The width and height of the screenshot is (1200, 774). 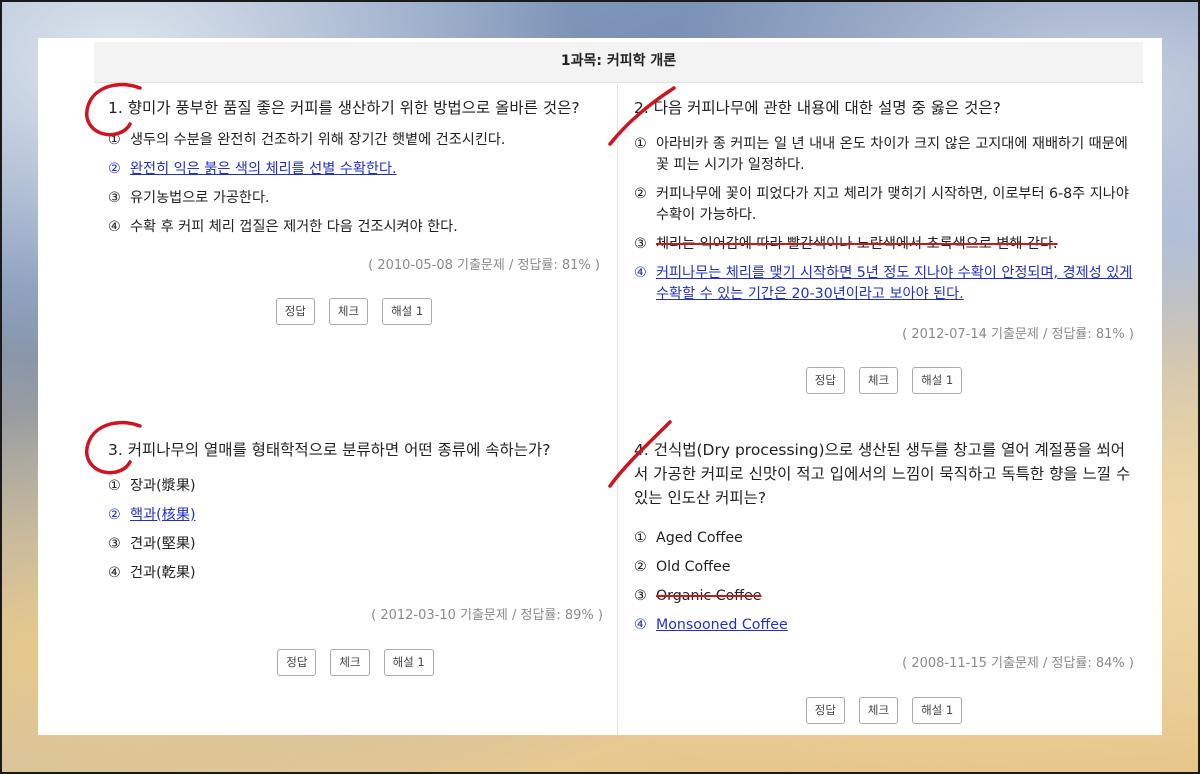 What do you see at coordinates (487, 615) in the screenshot?
I see `question-meta: ( 2012-03-10 기출문제 / 정답률: 89% )` at bounding box center [487, 615].